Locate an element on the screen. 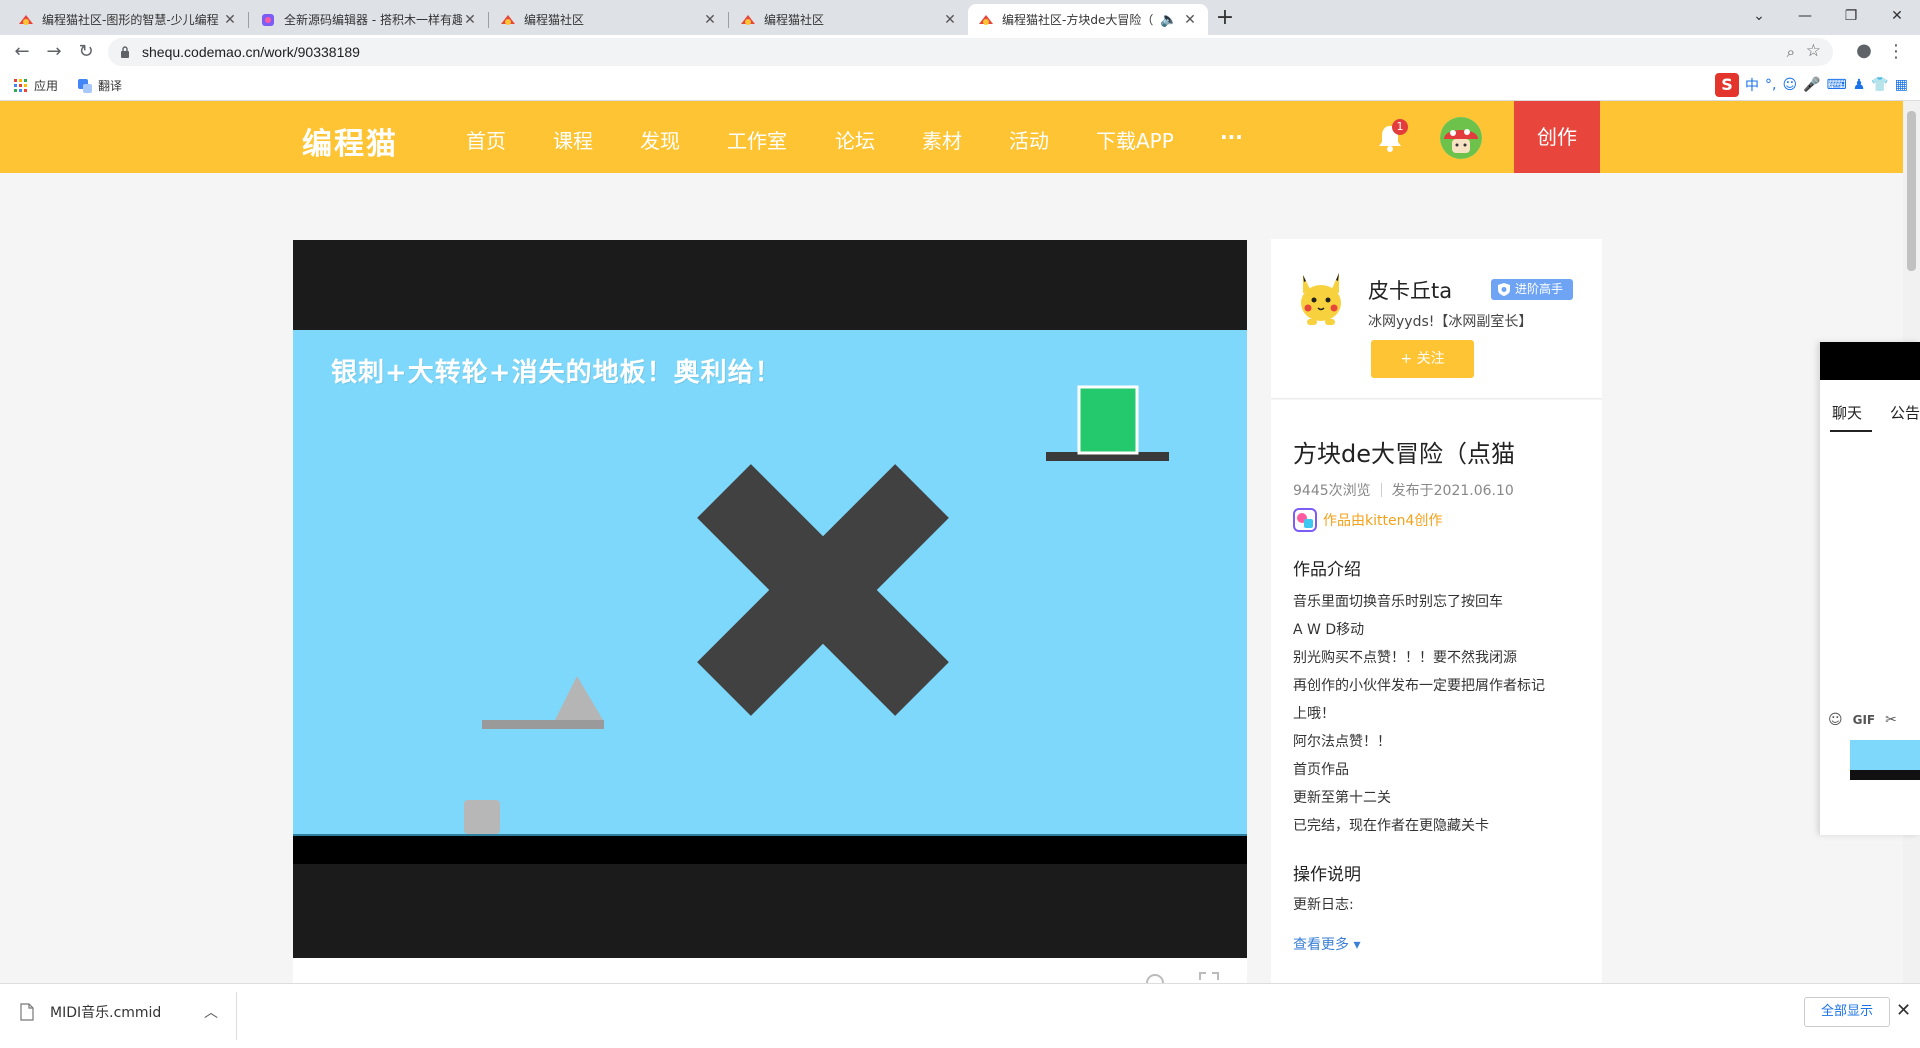 This screenshot has height=1048, width=1920. ime-keyboard-icon: ⌨ is located at coordinates (1837, 85).